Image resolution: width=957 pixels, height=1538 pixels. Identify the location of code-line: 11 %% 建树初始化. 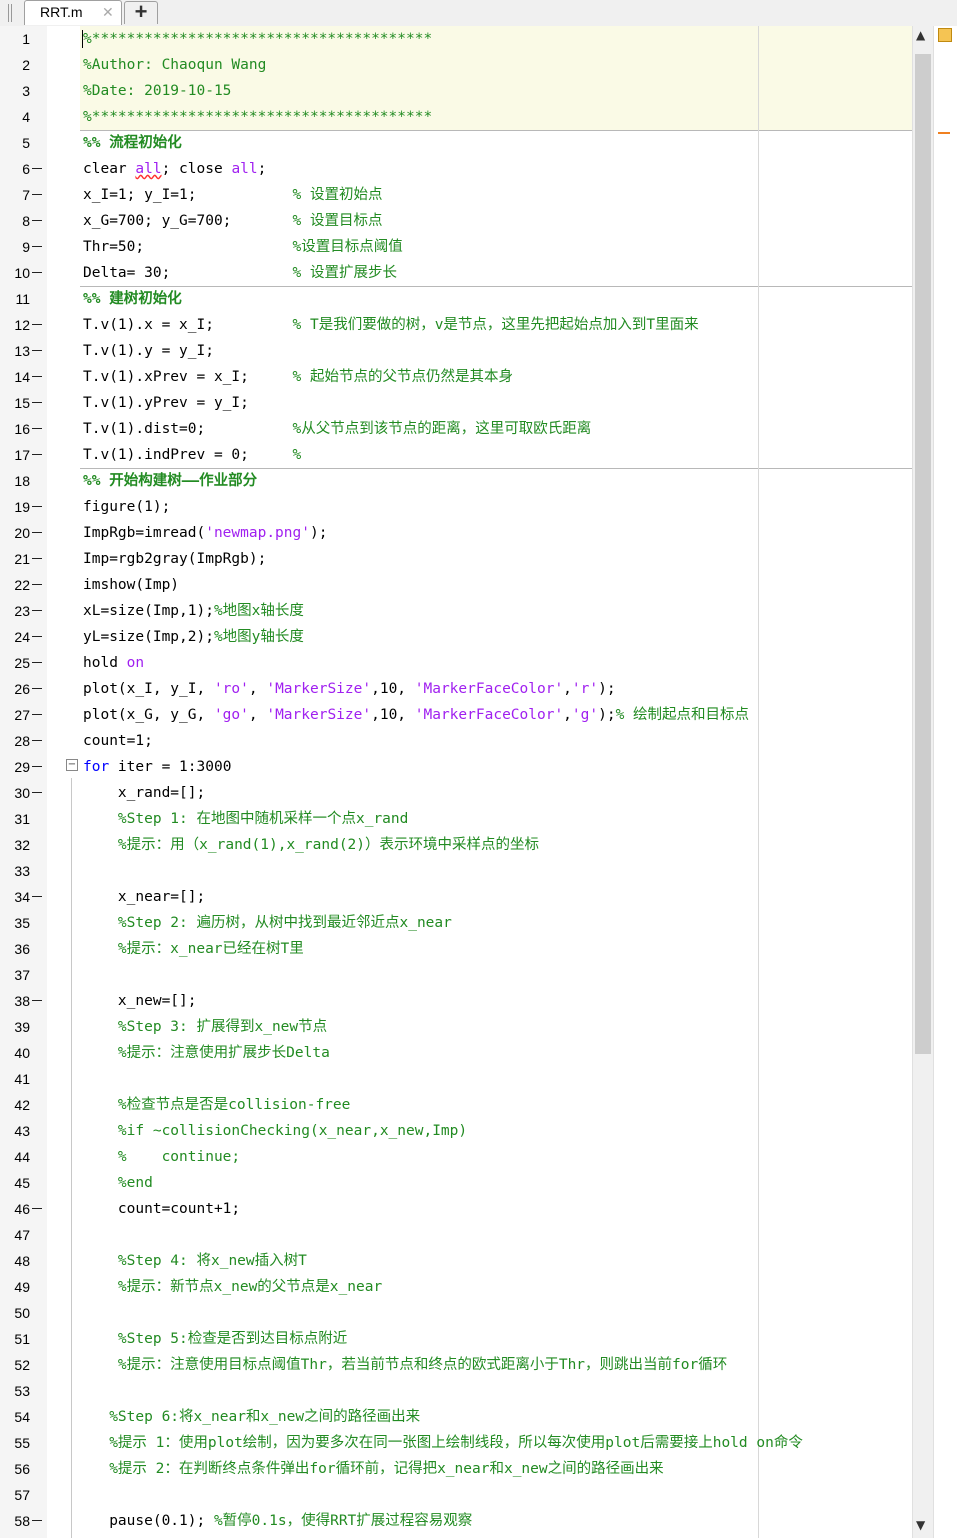
(456, 299).